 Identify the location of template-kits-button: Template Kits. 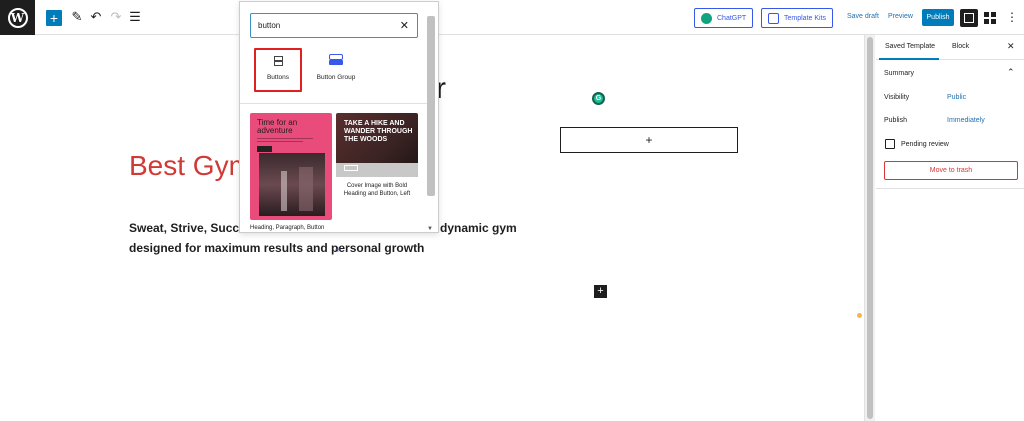
(797, 18).